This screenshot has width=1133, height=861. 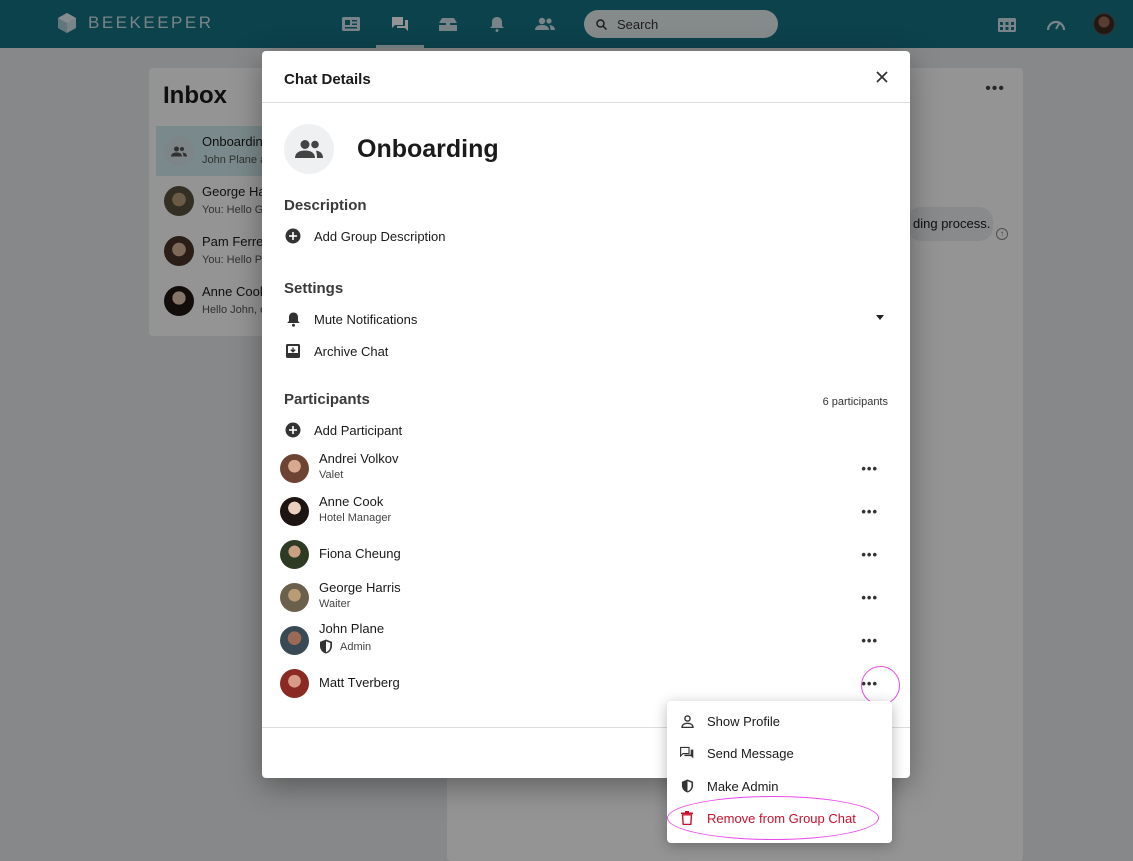 I want to click on send-message-item: Send Message, so click(x=737, y=753).